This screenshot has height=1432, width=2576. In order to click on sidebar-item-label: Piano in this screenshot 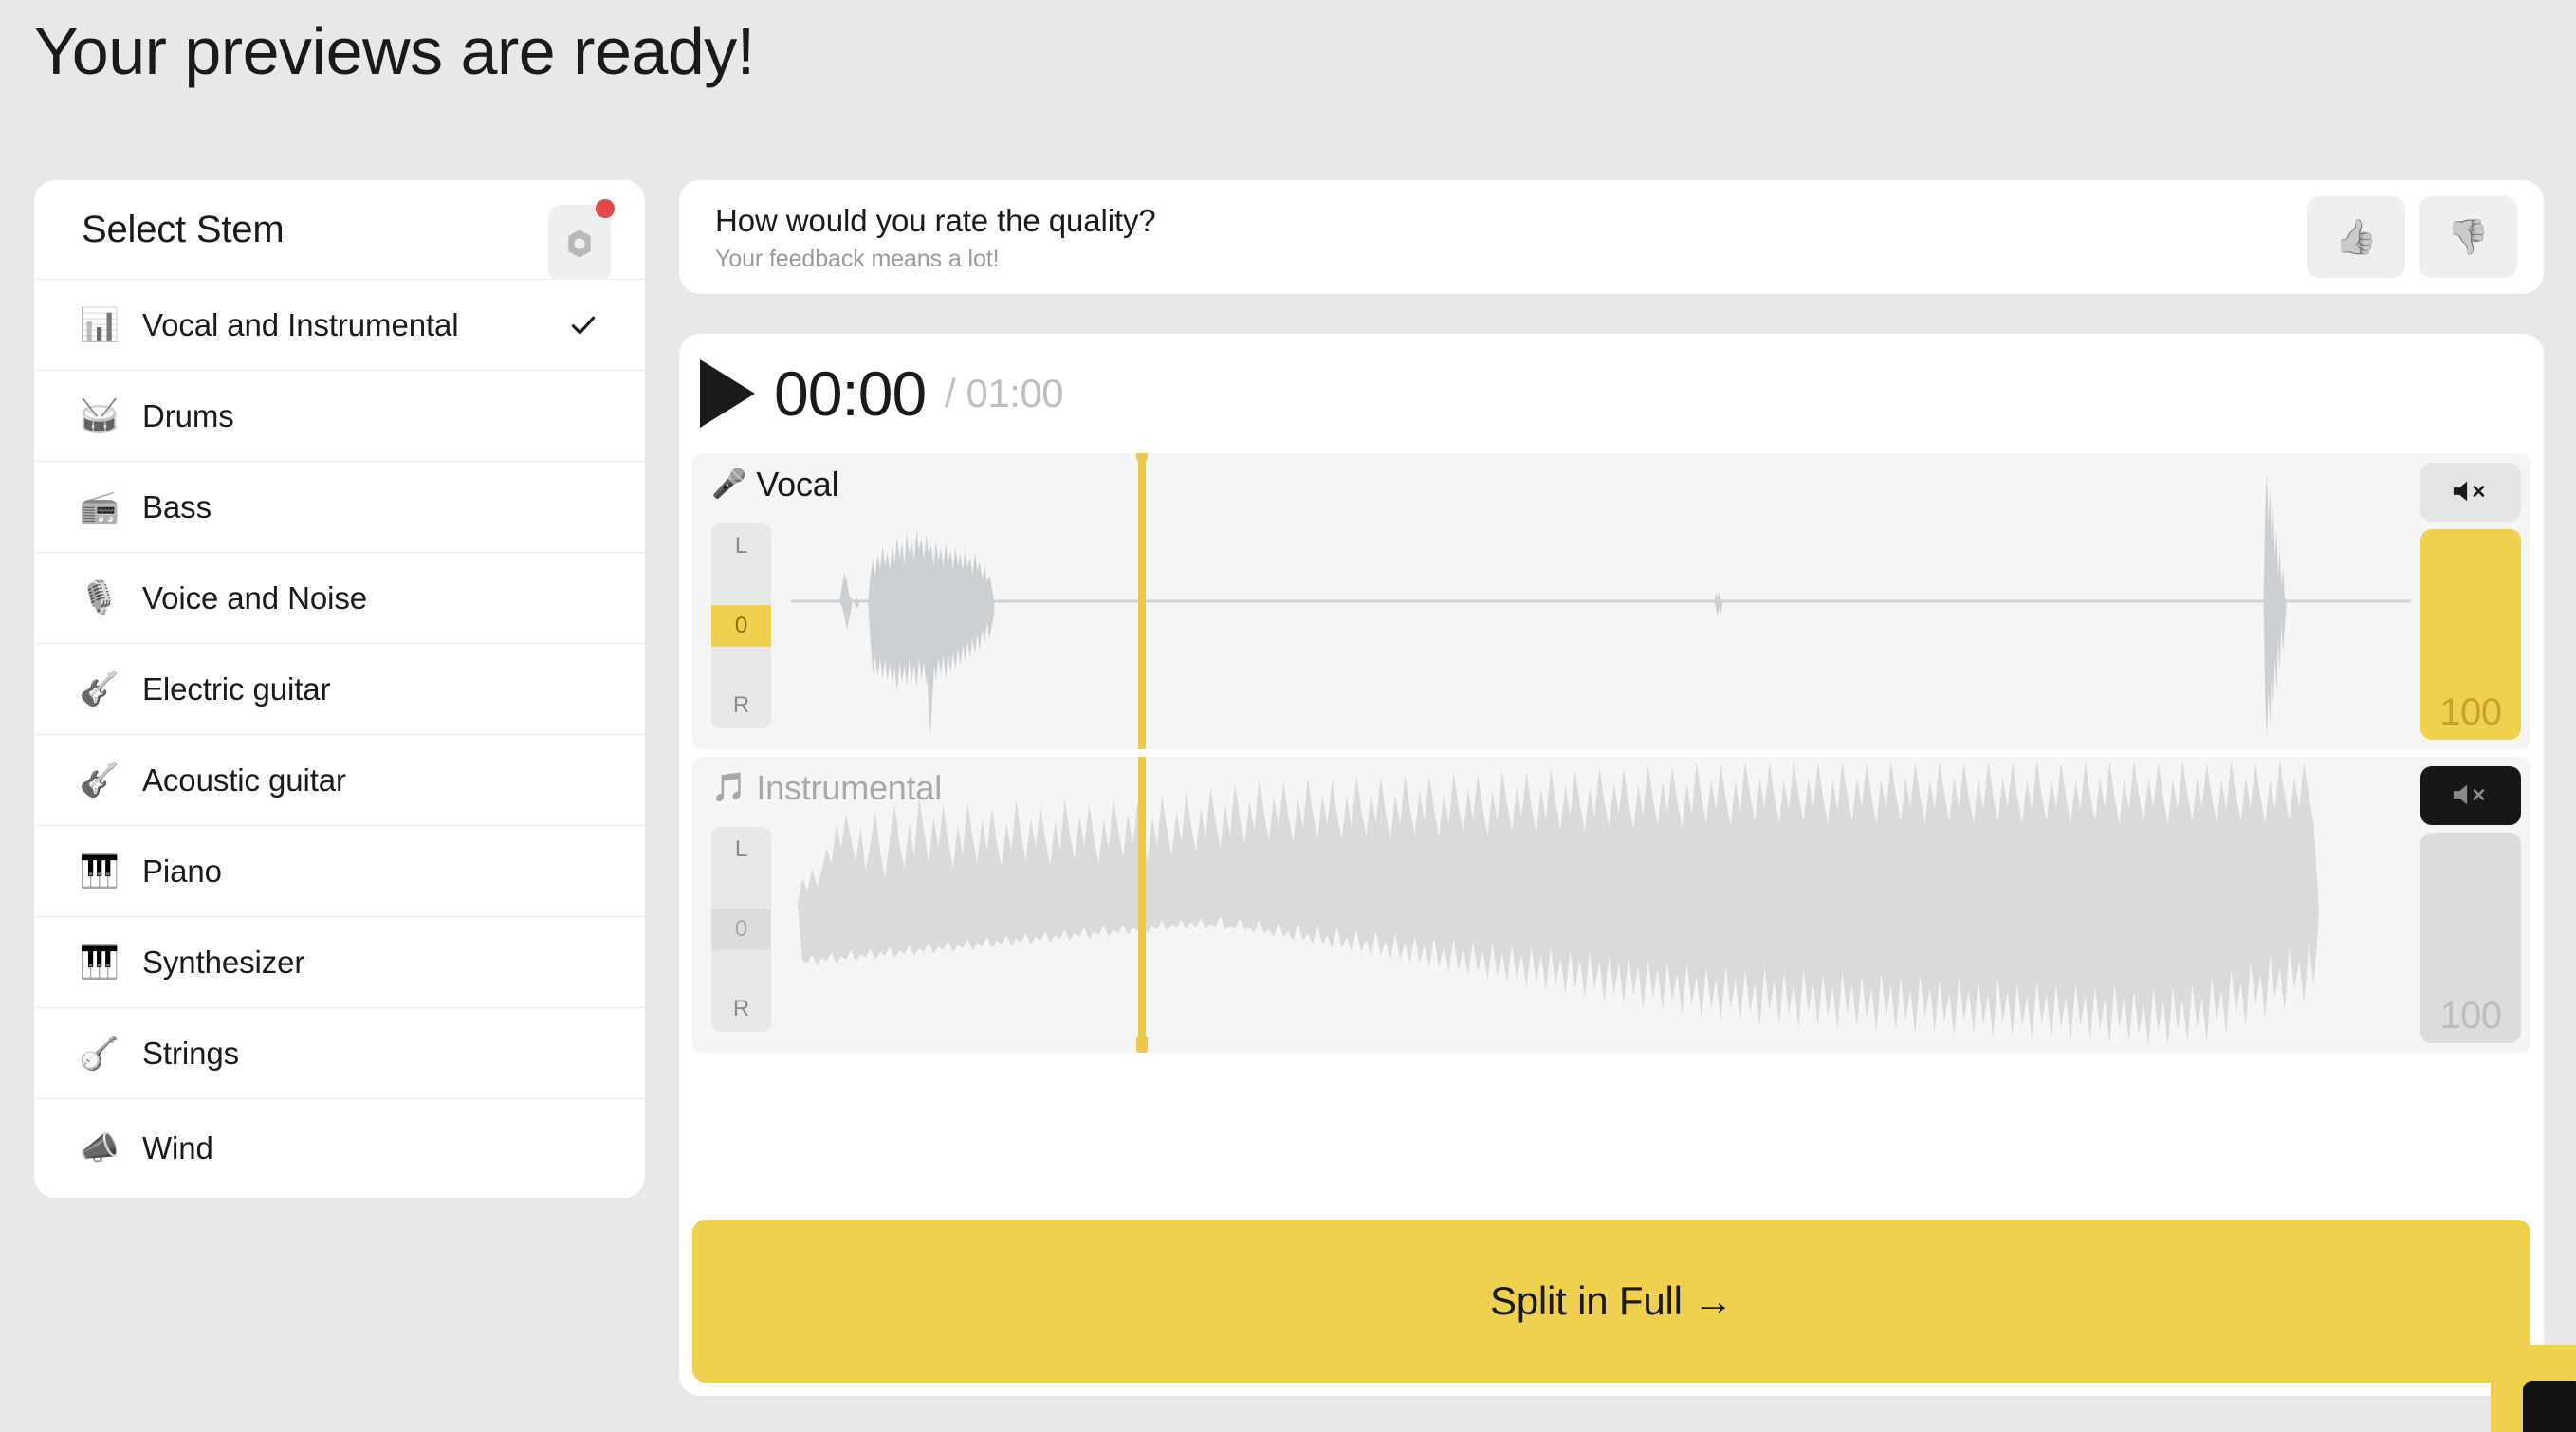, I will do `click(182, 871)`.